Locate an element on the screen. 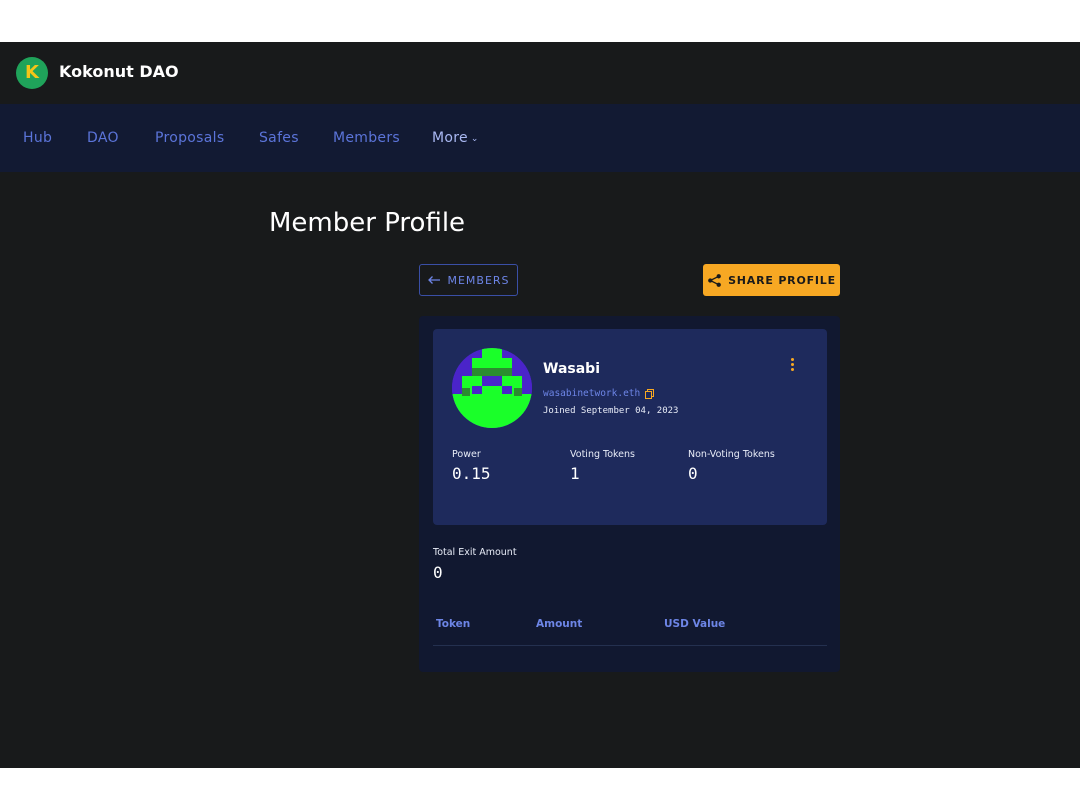 This screenshot has width=1080, height=810. stat-non-voting-tokens: Non-Voting Tokens 0 is located at coordinates (731, 466).